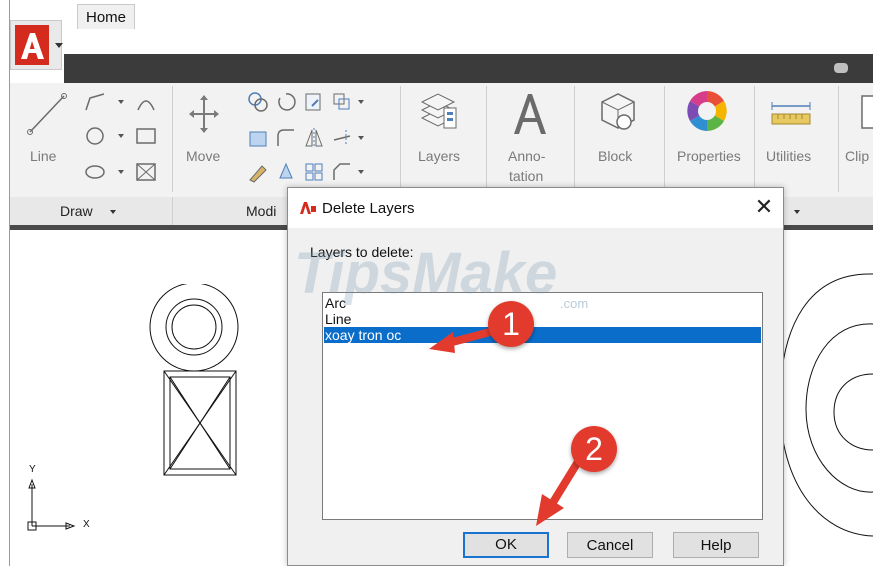 The height and width of the screenshot is (566, 873). Describe the element at coordinates (439, 156) in the screenshot. I see `layers-tool-label: Layers` at that location.